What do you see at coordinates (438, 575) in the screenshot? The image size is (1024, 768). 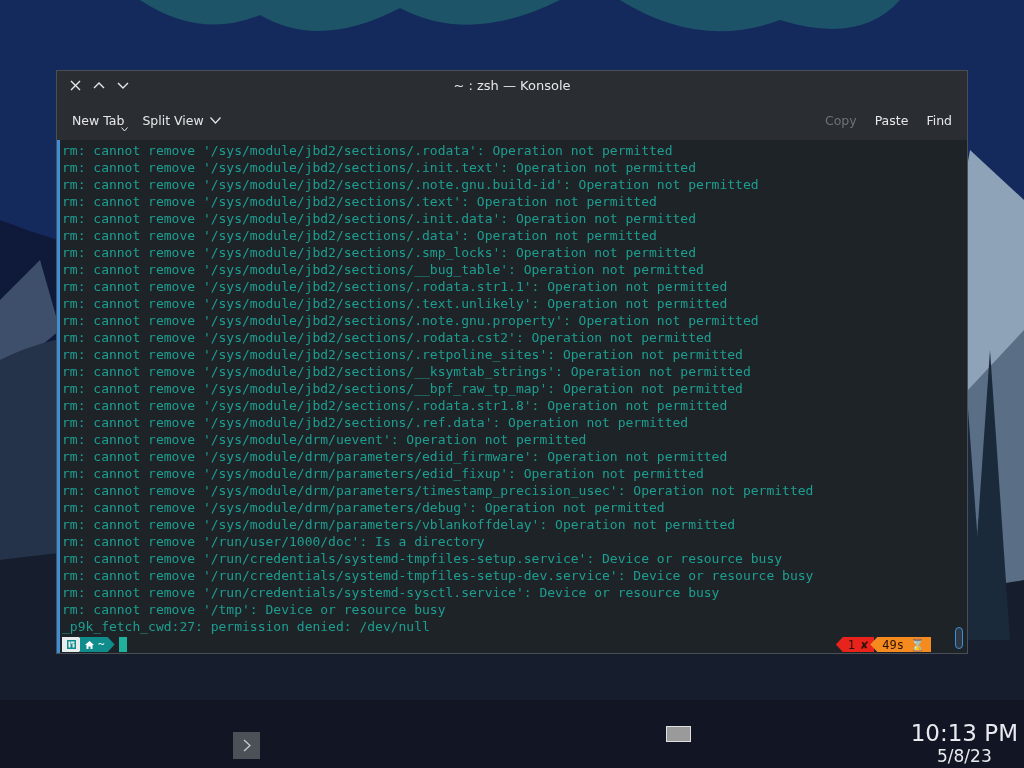 I see `terminal-line: rm: cannot remove '/run/credentials/systemd-tmpfiles-setup-dev.service': Device or resource busy` at bounding box center [438, 575].